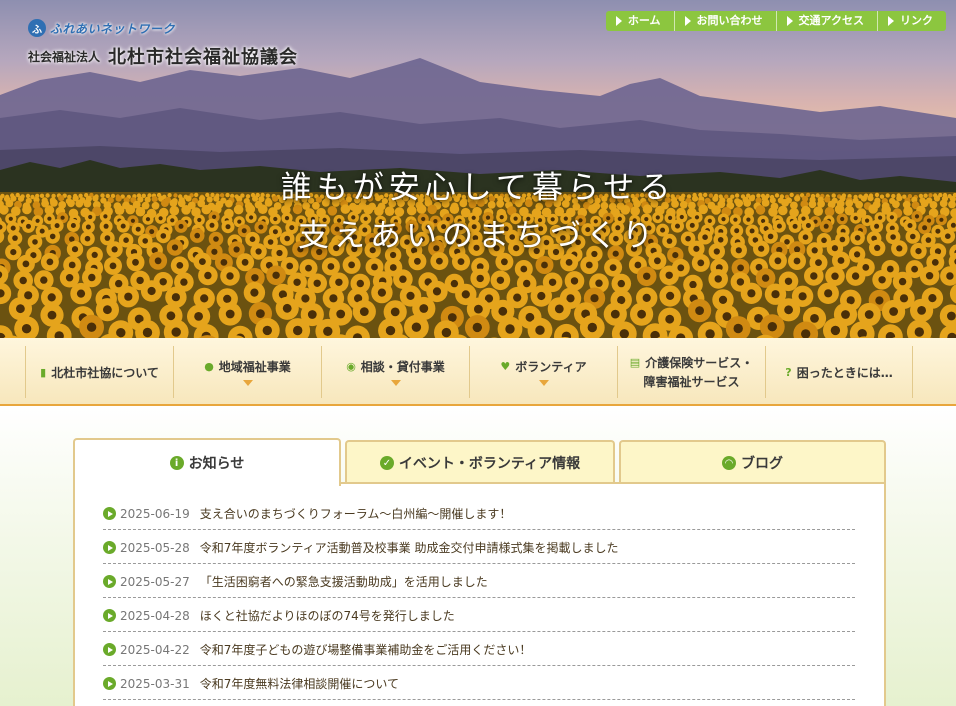 This screenshot has width=956, height=706. Describe the element at coordinates (216, 464) in the screenshot. I see `tab-label: お知らせ` at that location.